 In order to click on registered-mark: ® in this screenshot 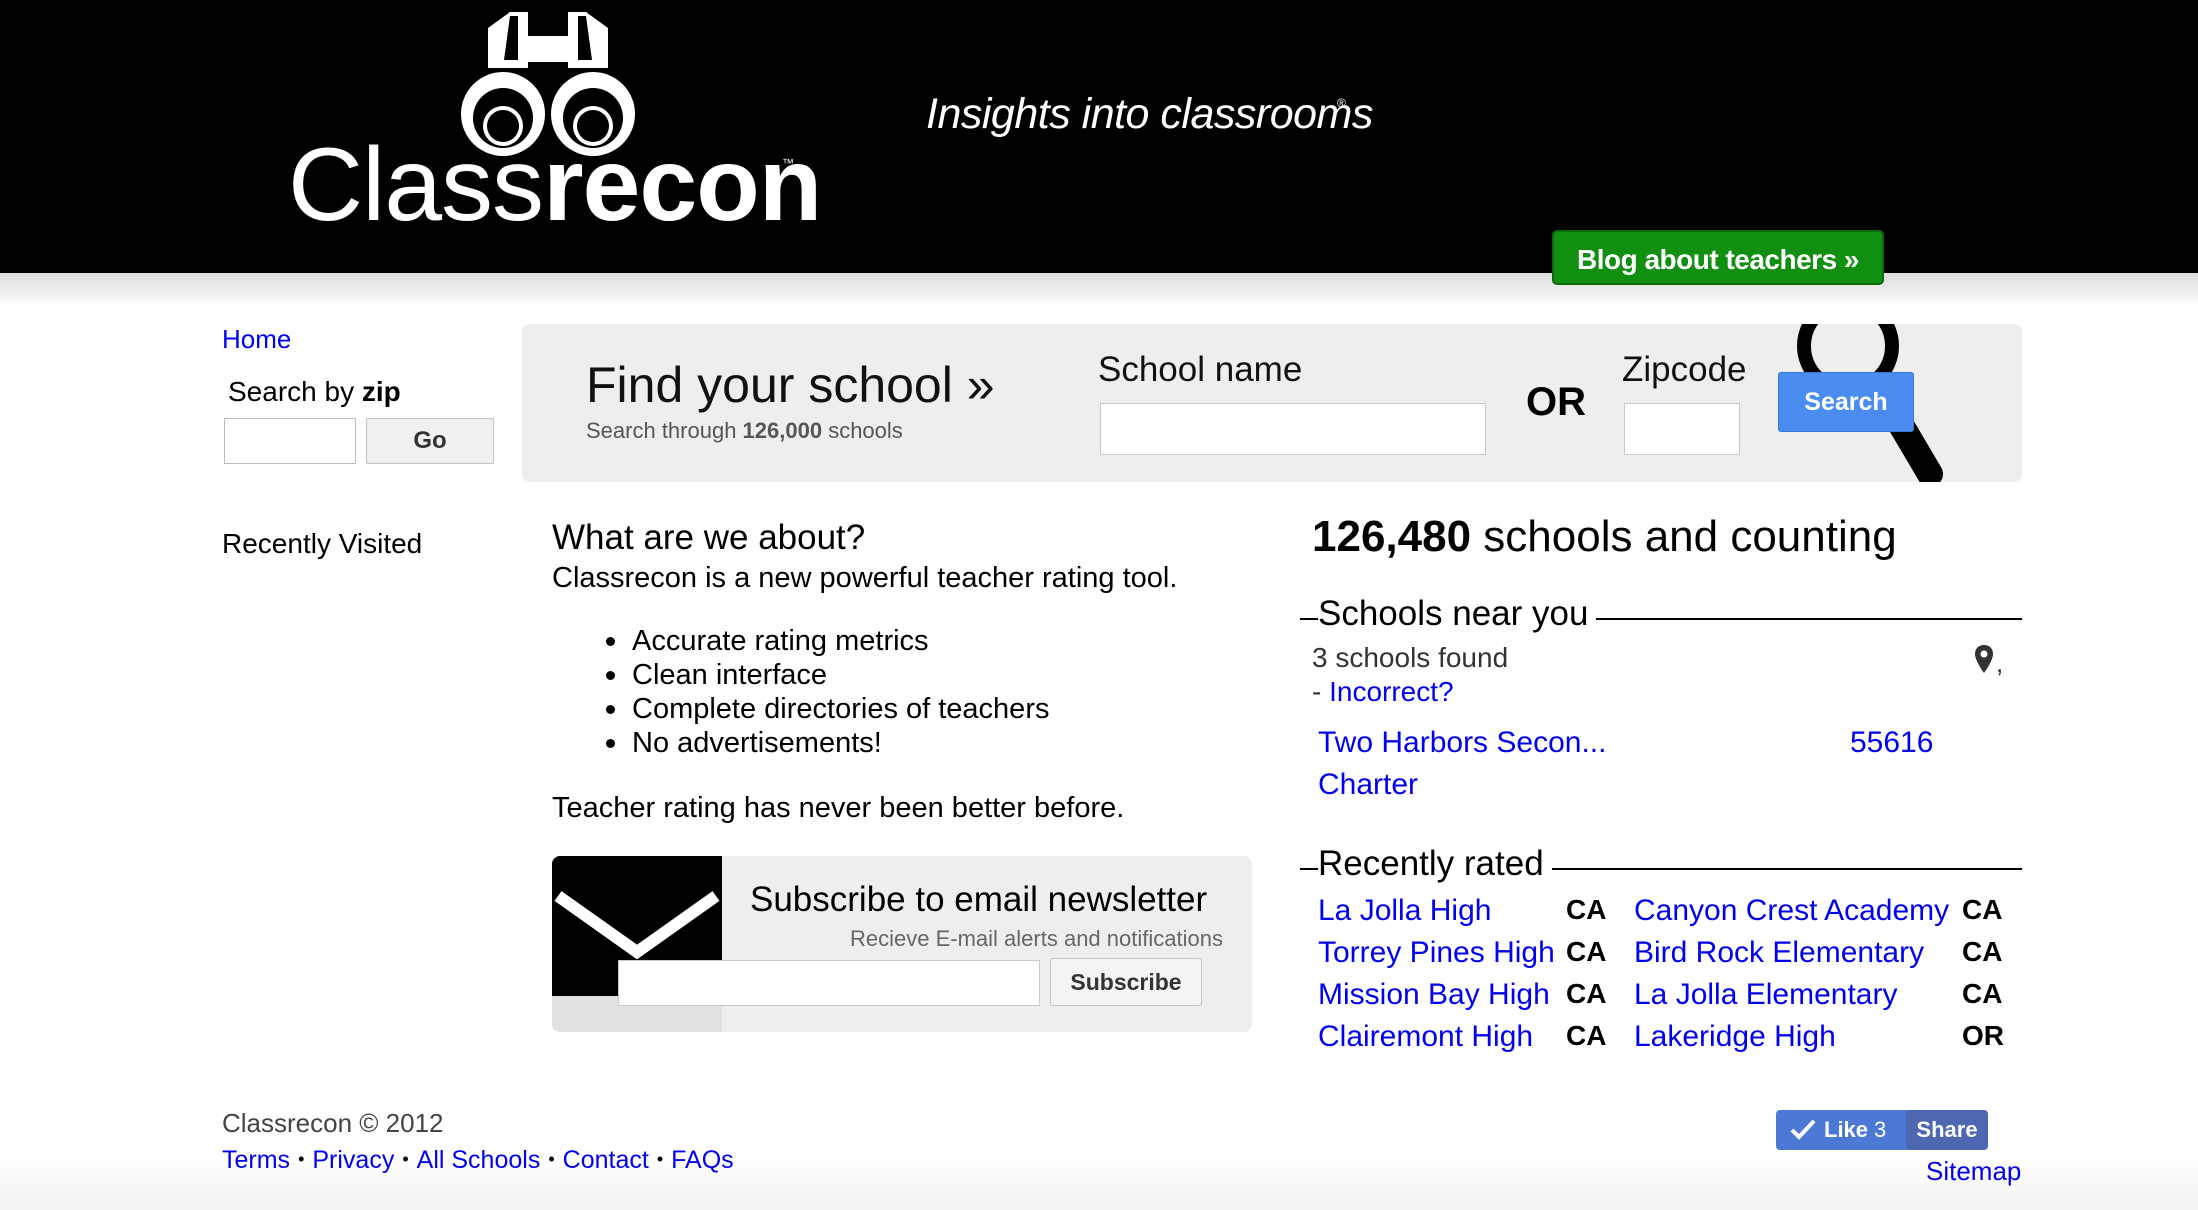, I will do `click(1341, 103)`.